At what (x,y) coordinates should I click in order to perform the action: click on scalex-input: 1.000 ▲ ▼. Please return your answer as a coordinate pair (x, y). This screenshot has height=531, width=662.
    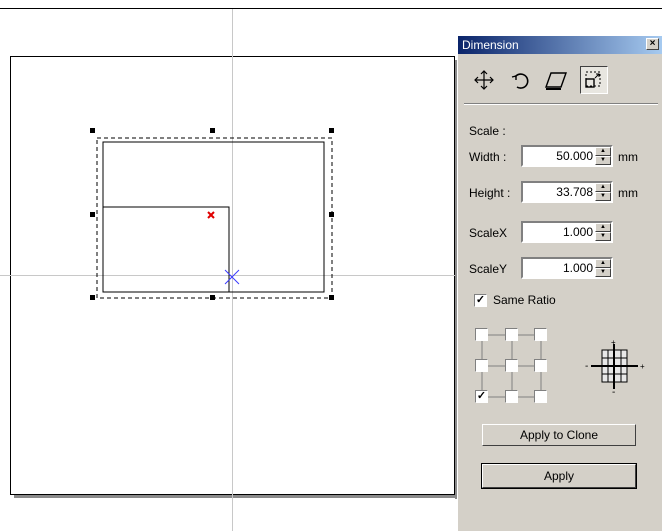
    Looking at the image, I should click on (567, 232).